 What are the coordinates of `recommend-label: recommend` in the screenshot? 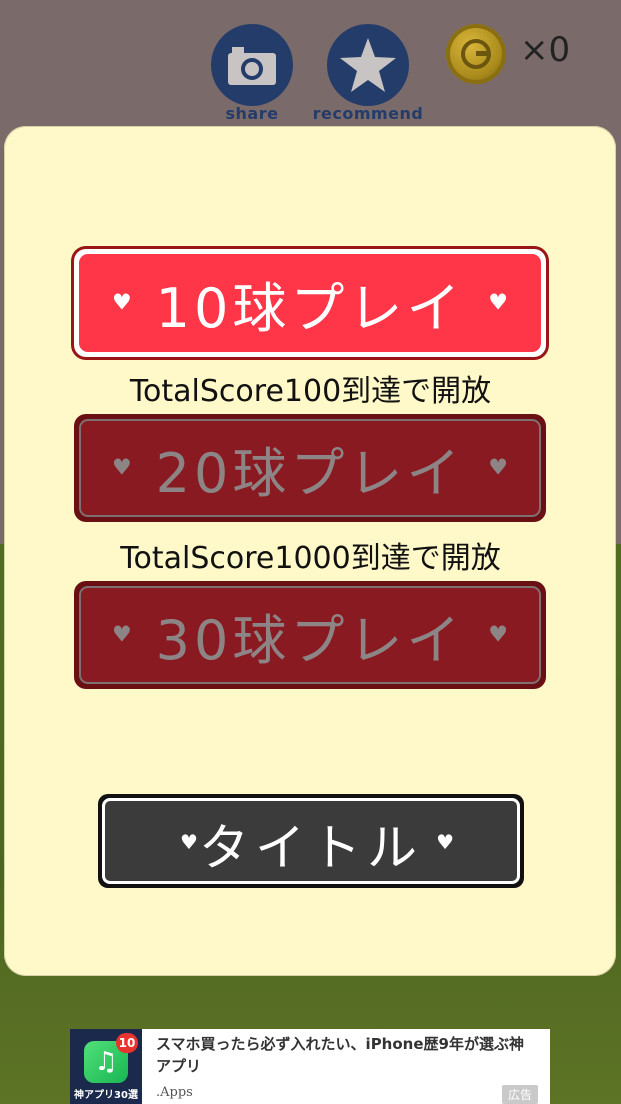 It's located at (368, 113).